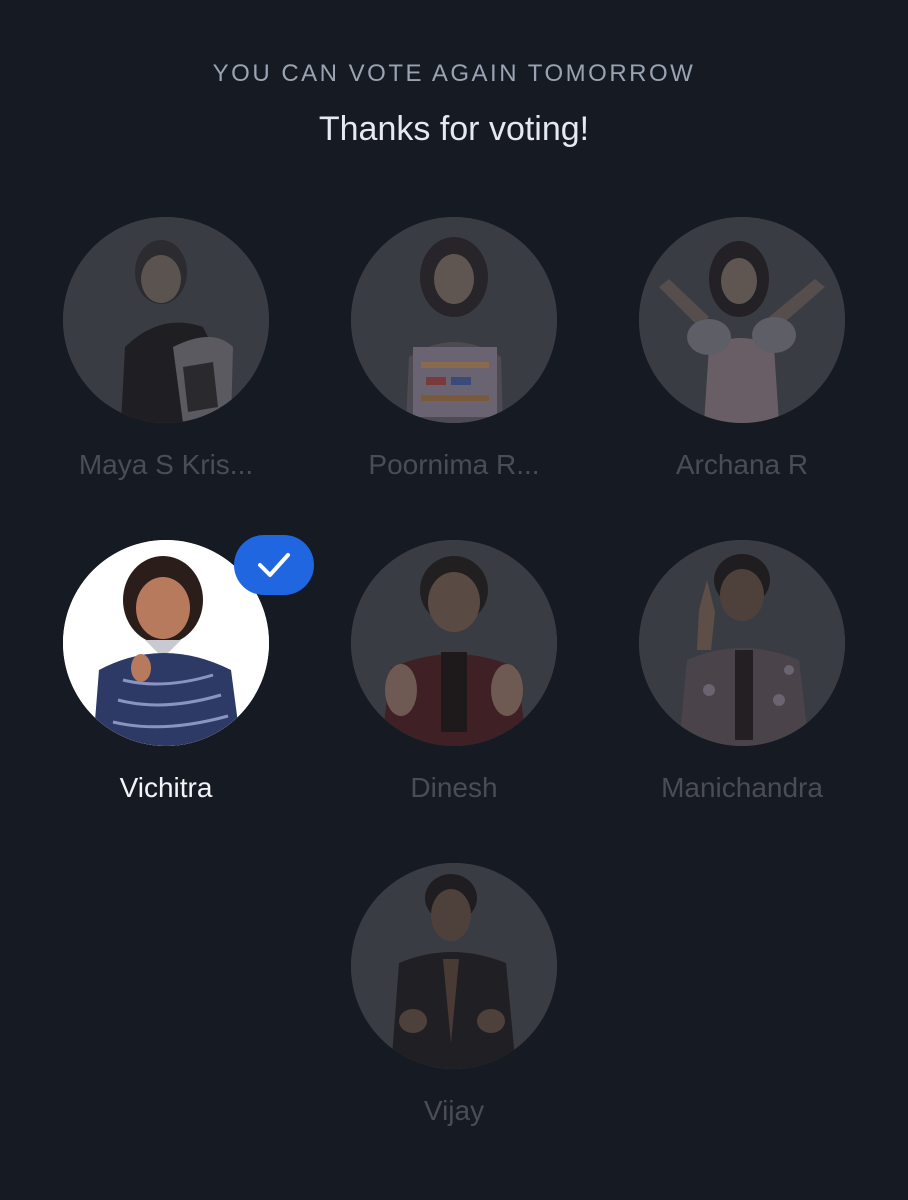  Describe the element at coordinates (454, 787) in the screenshot. I see `contestant-name: Dinesh` at that location.